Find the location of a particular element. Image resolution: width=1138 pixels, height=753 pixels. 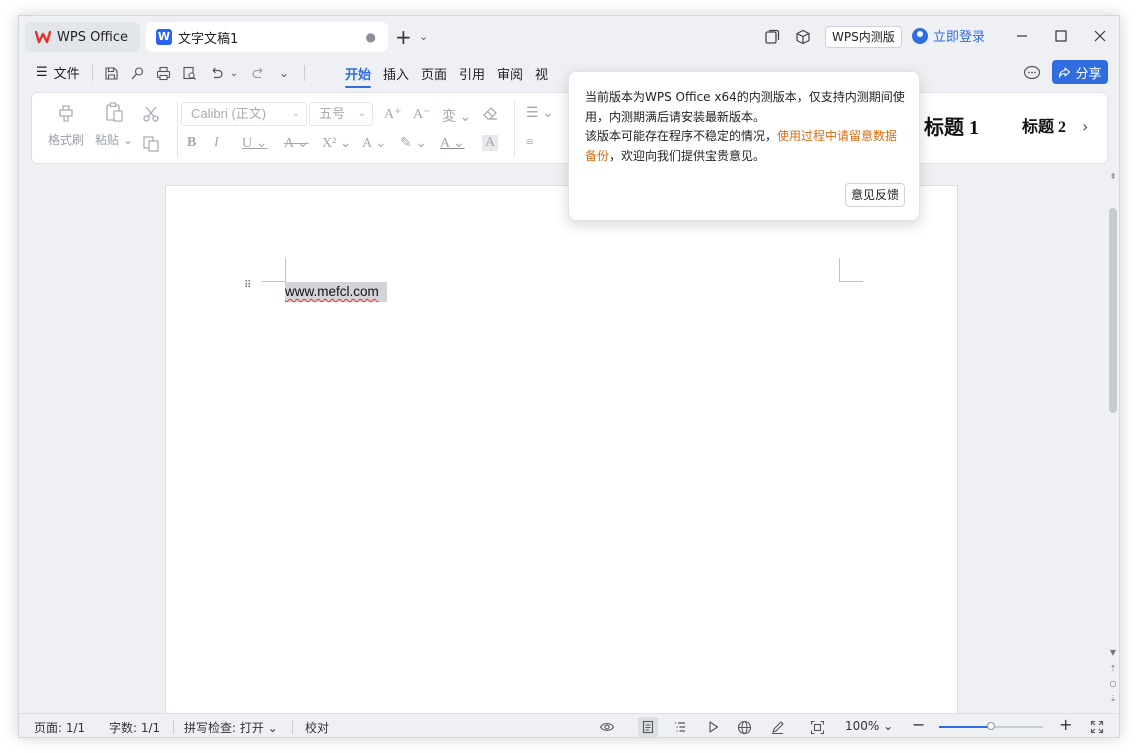

cut-icon is located at coordinates (151, 116).